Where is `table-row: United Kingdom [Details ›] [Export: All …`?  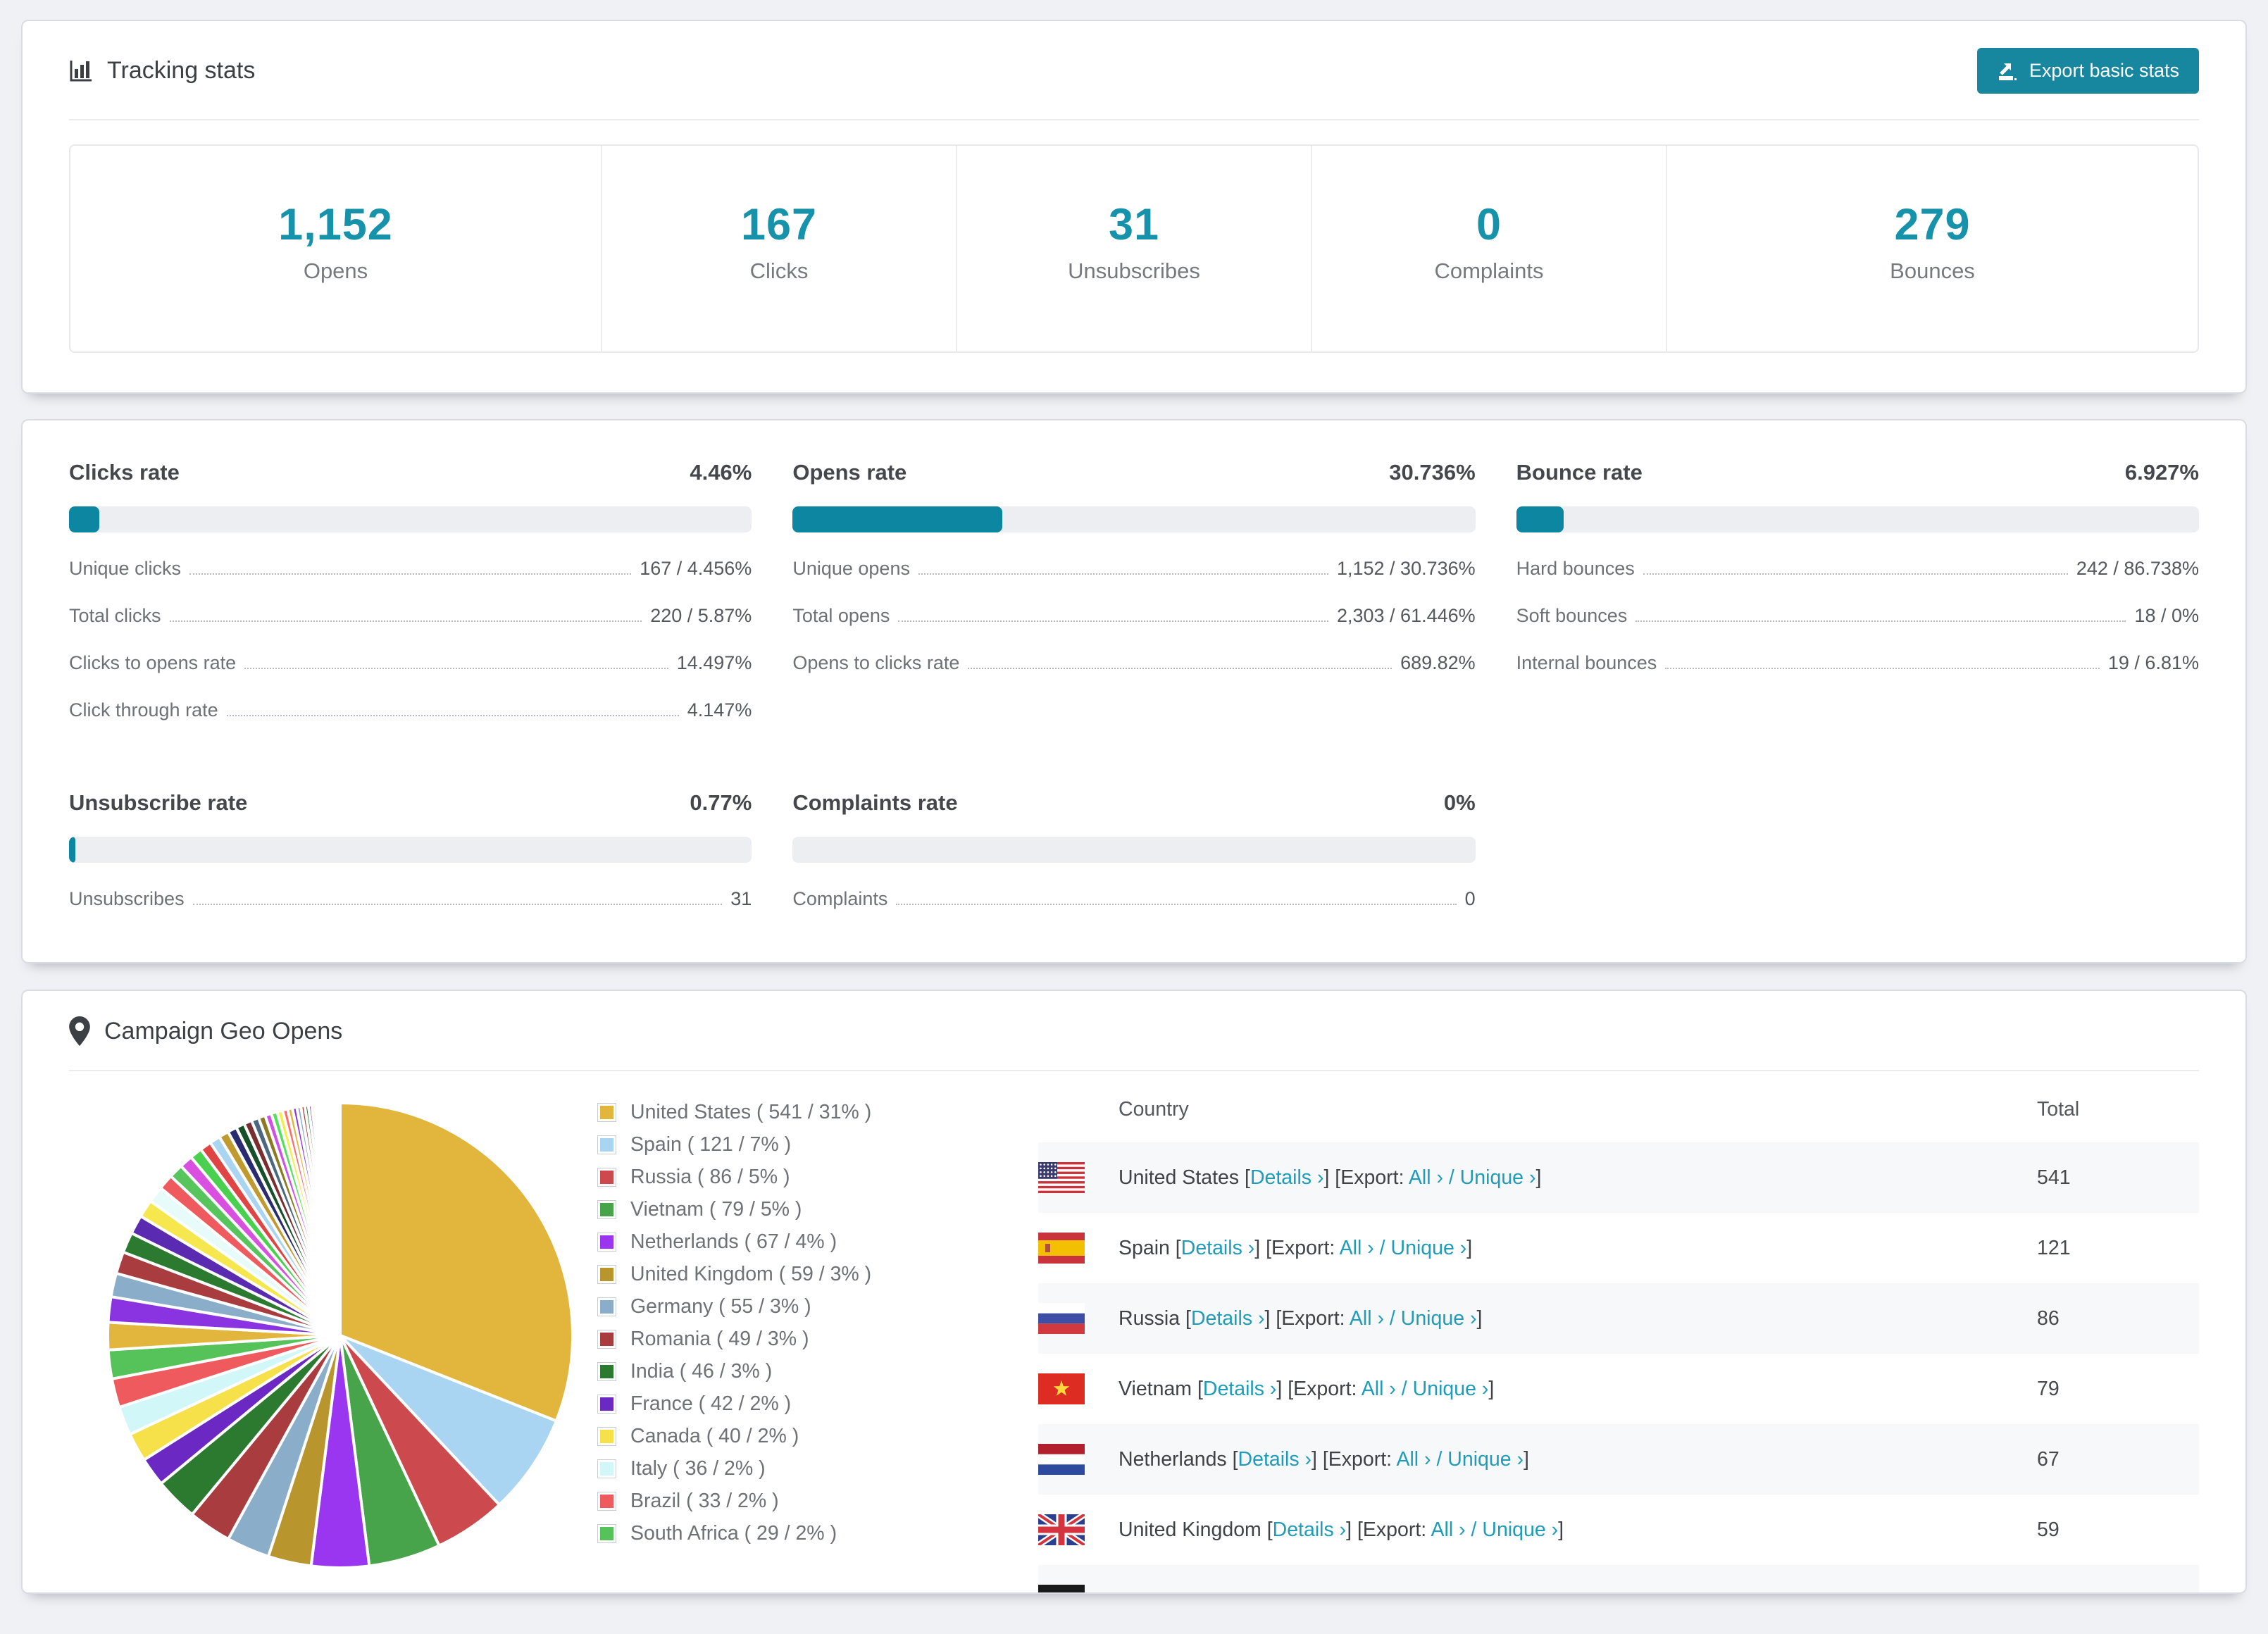
table-row: United Kingdom [Details ›] [Export: All … is located at coordinates (1619, 1530).